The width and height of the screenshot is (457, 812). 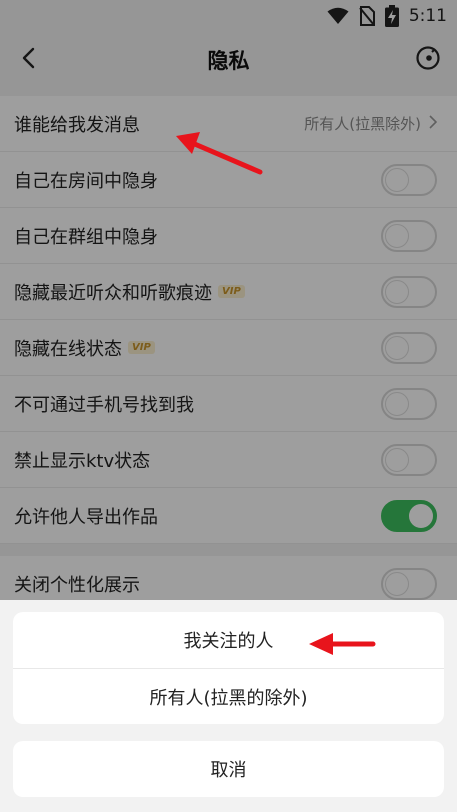 I want to click on cancel-button: 取消, so click(x=228, y=769).